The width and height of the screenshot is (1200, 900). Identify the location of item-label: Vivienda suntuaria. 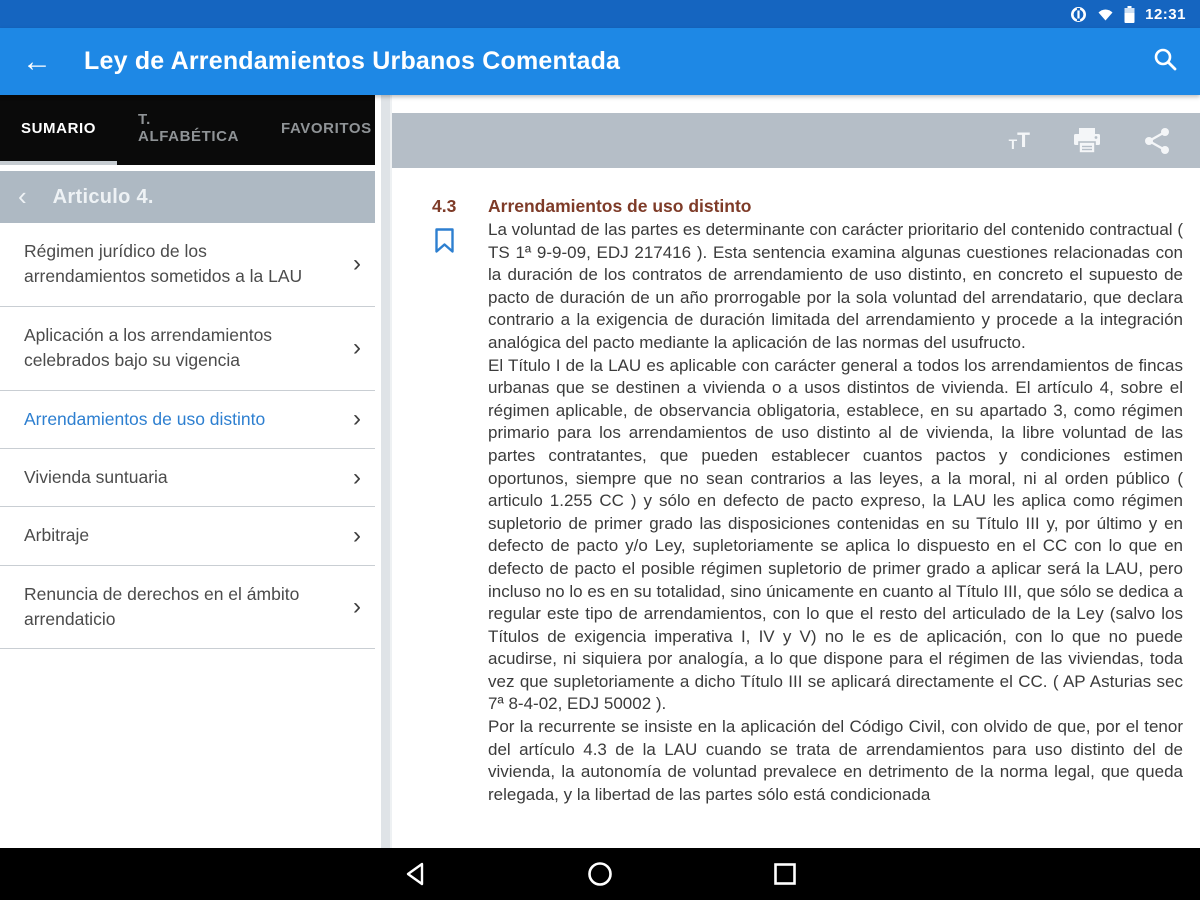
(96, 476).